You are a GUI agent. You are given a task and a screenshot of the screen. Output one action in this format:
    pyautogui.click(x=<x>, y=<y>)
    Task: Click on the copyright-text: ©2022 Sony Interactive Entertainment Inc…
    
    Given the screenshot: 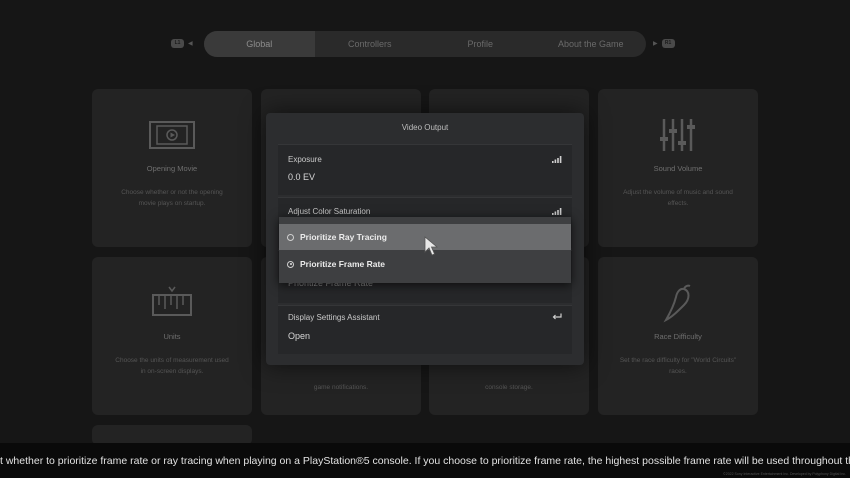 What is the action you would take?
    pyautogui.click(x=784, y=474)
    